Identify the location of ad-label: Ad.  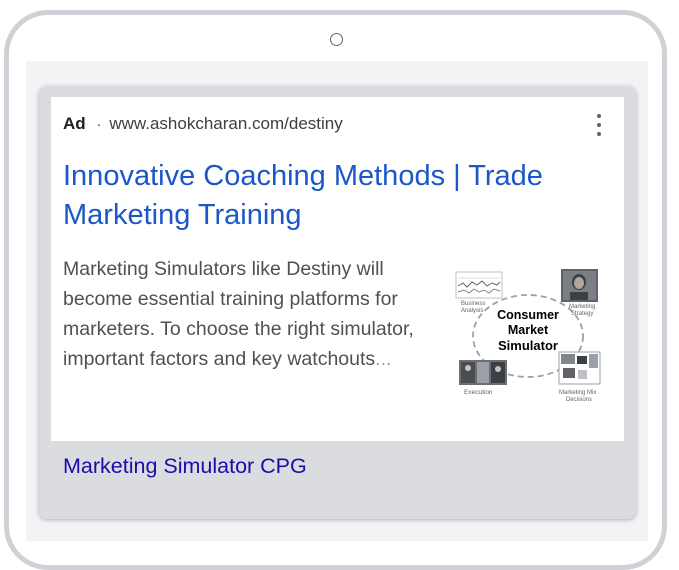
(74, 123).